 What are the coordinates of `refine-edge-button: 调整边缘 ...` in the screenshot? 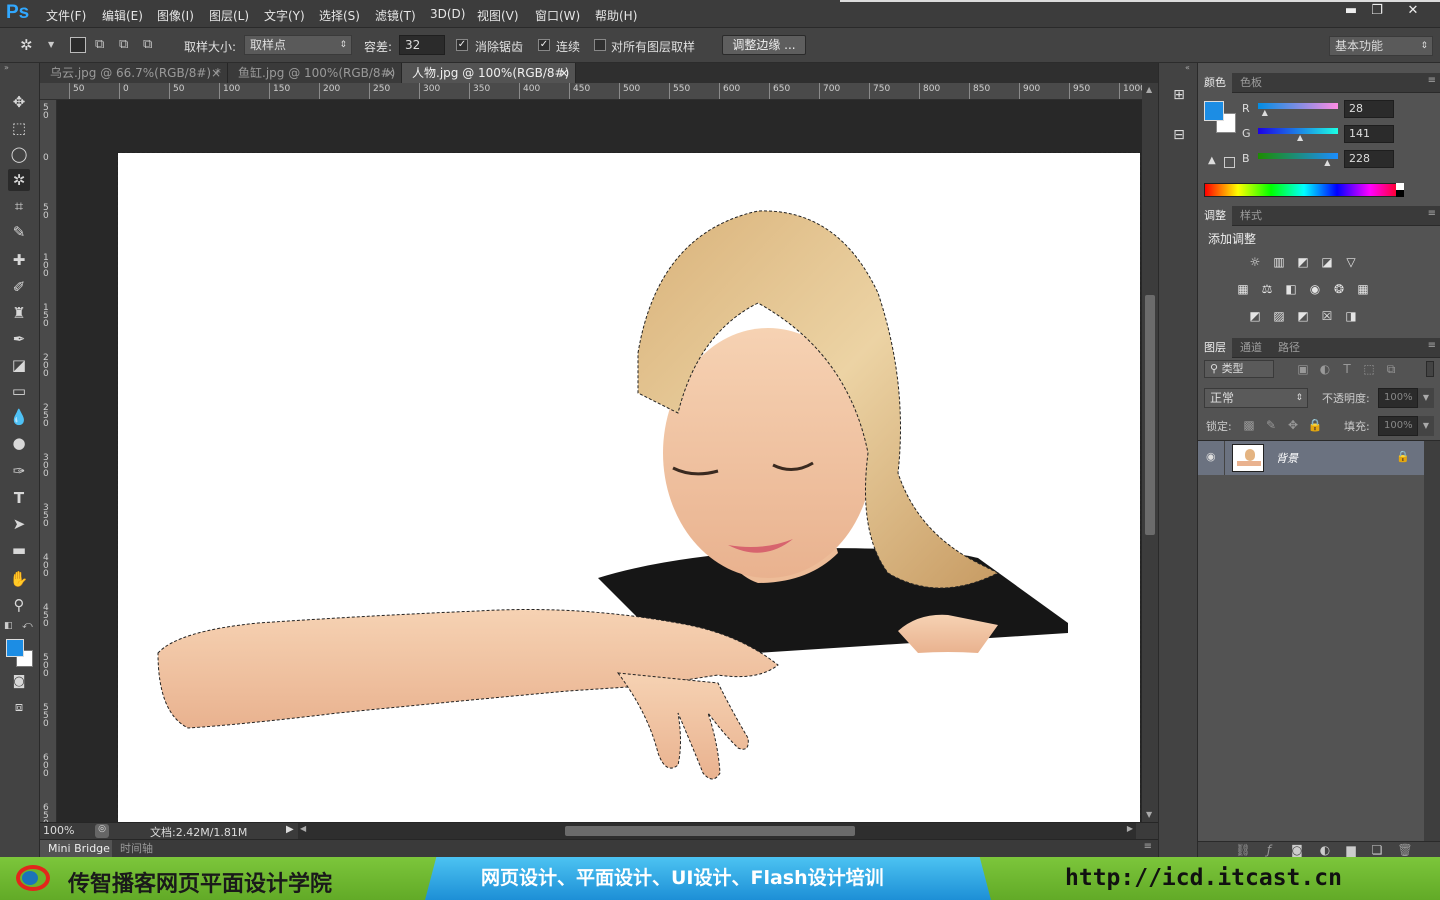 It's located at (764, 45).